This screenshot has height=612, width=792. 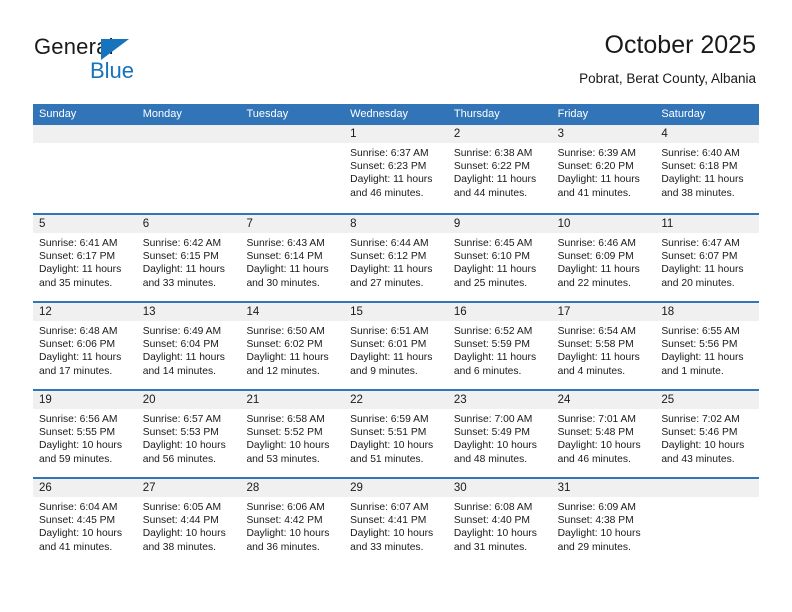 I want to click on day-number: 28, so click(x=292, y=488).